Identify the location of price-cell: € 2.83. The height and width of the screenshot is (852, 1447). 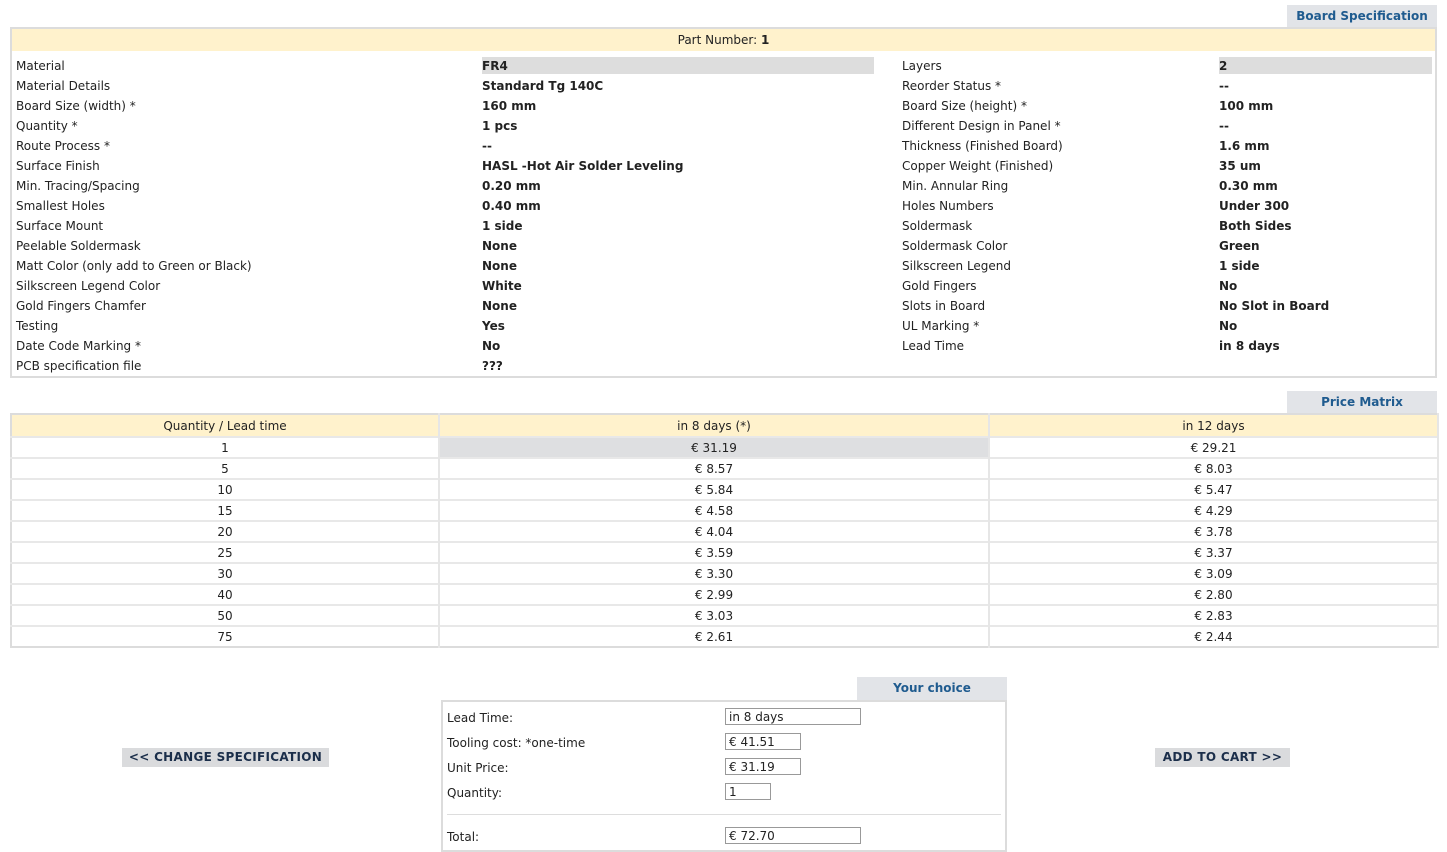
(1214, 615).